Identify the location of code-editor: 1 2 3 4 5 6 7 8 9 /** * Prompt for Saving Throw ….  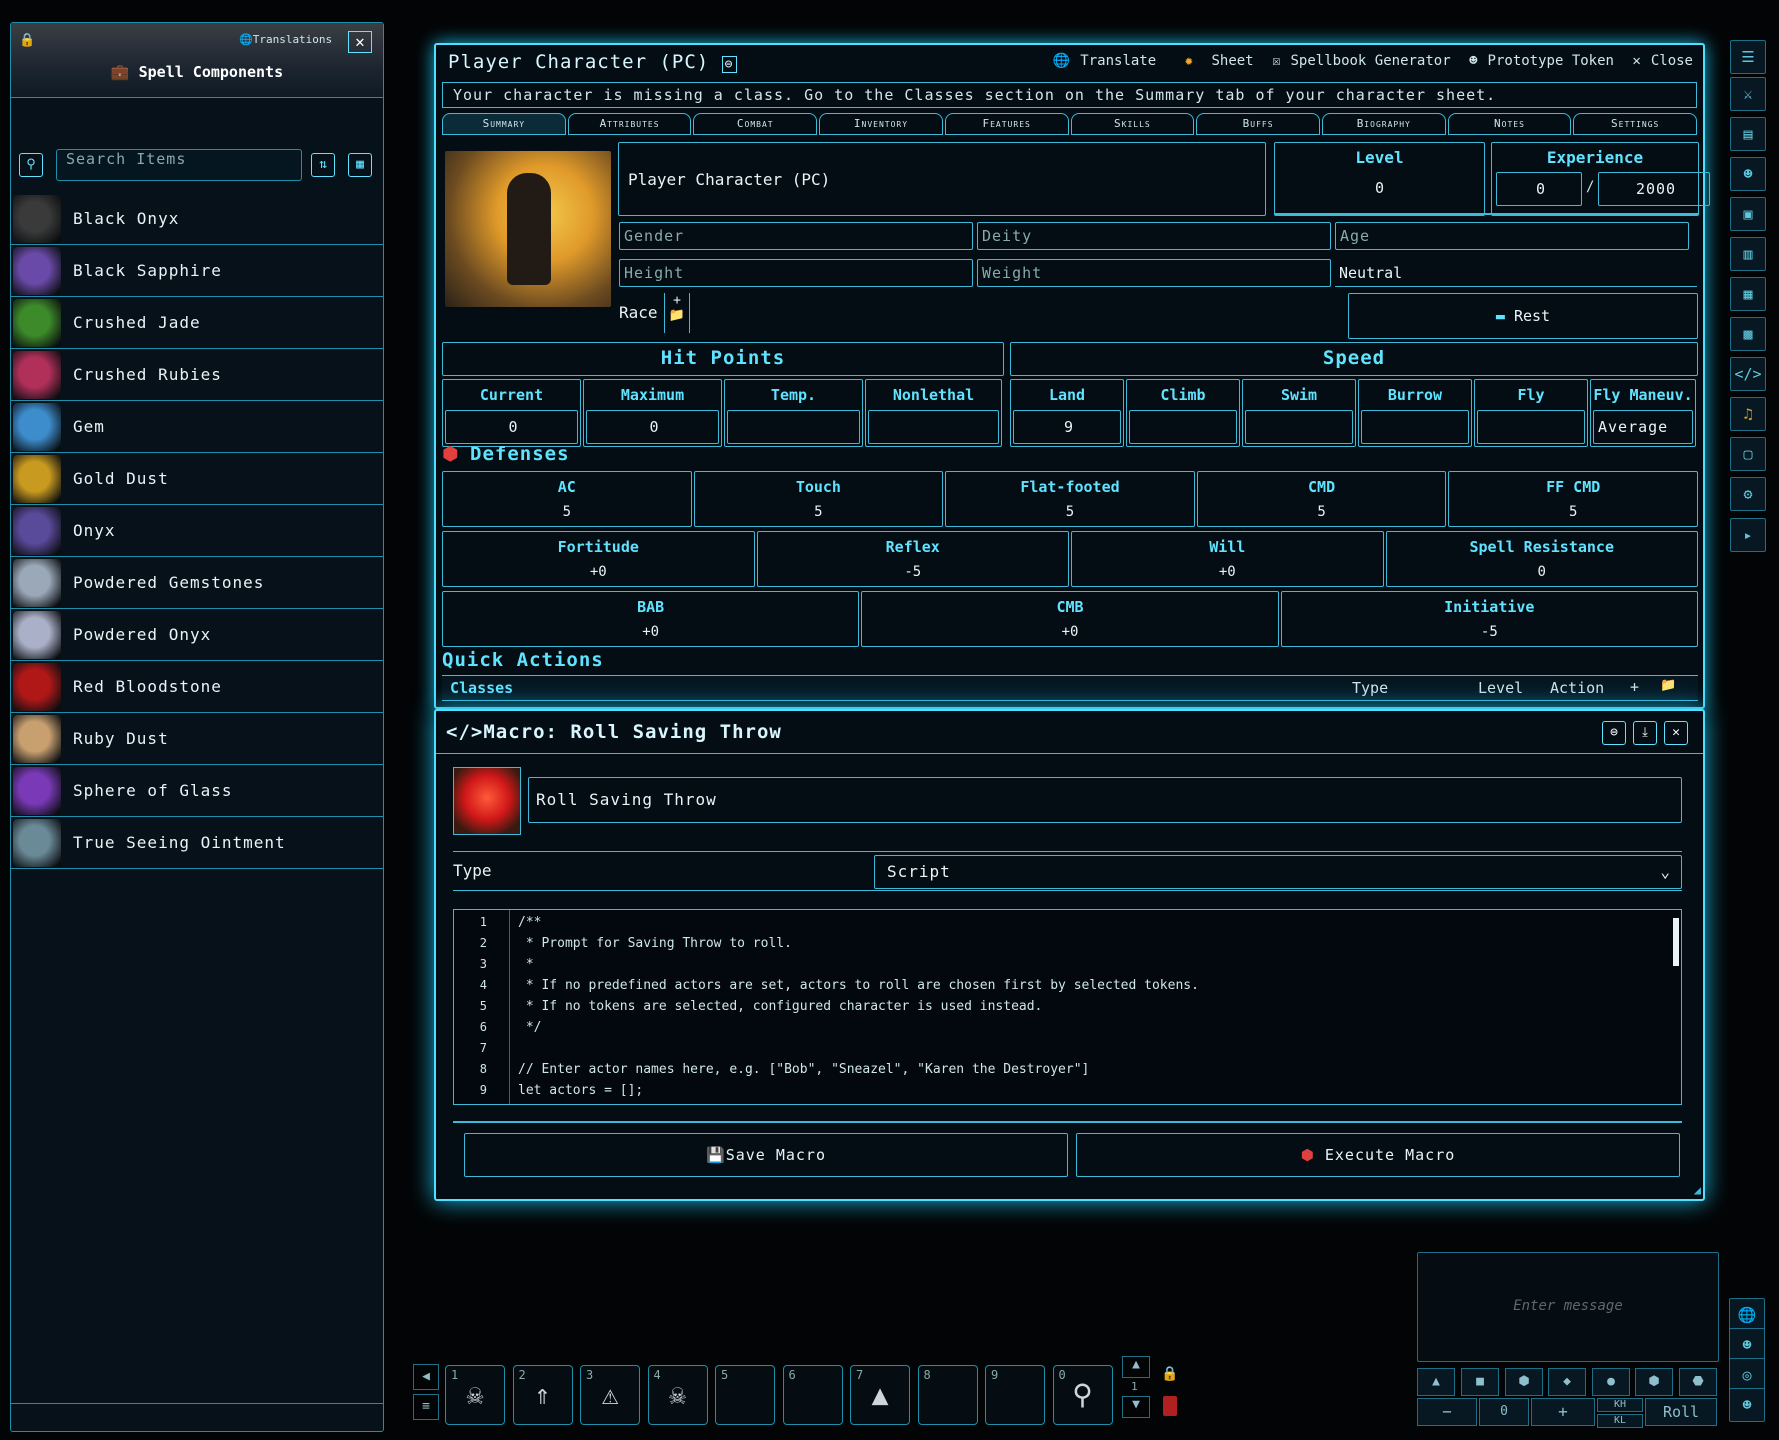
(1067, 1007).